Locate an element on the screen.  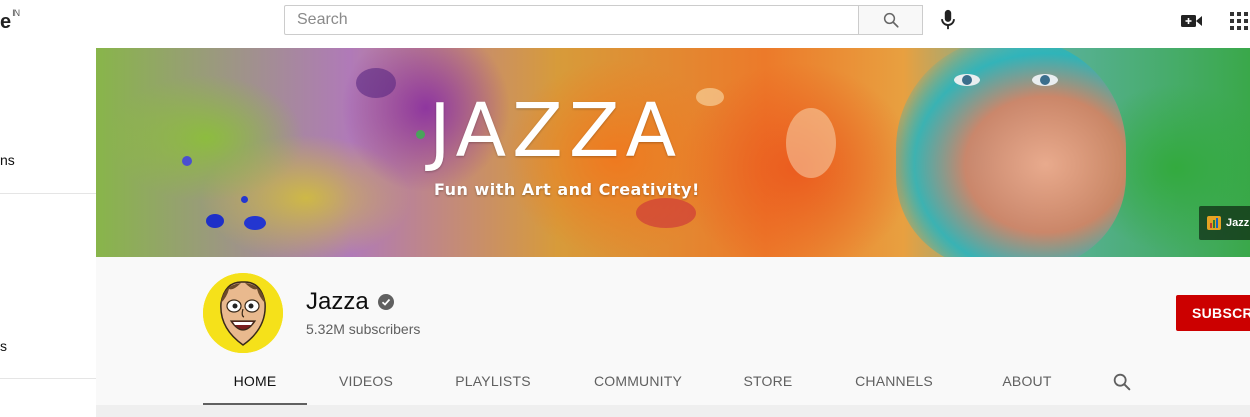
channel-search-icon is located at coordinates (1122, 382).